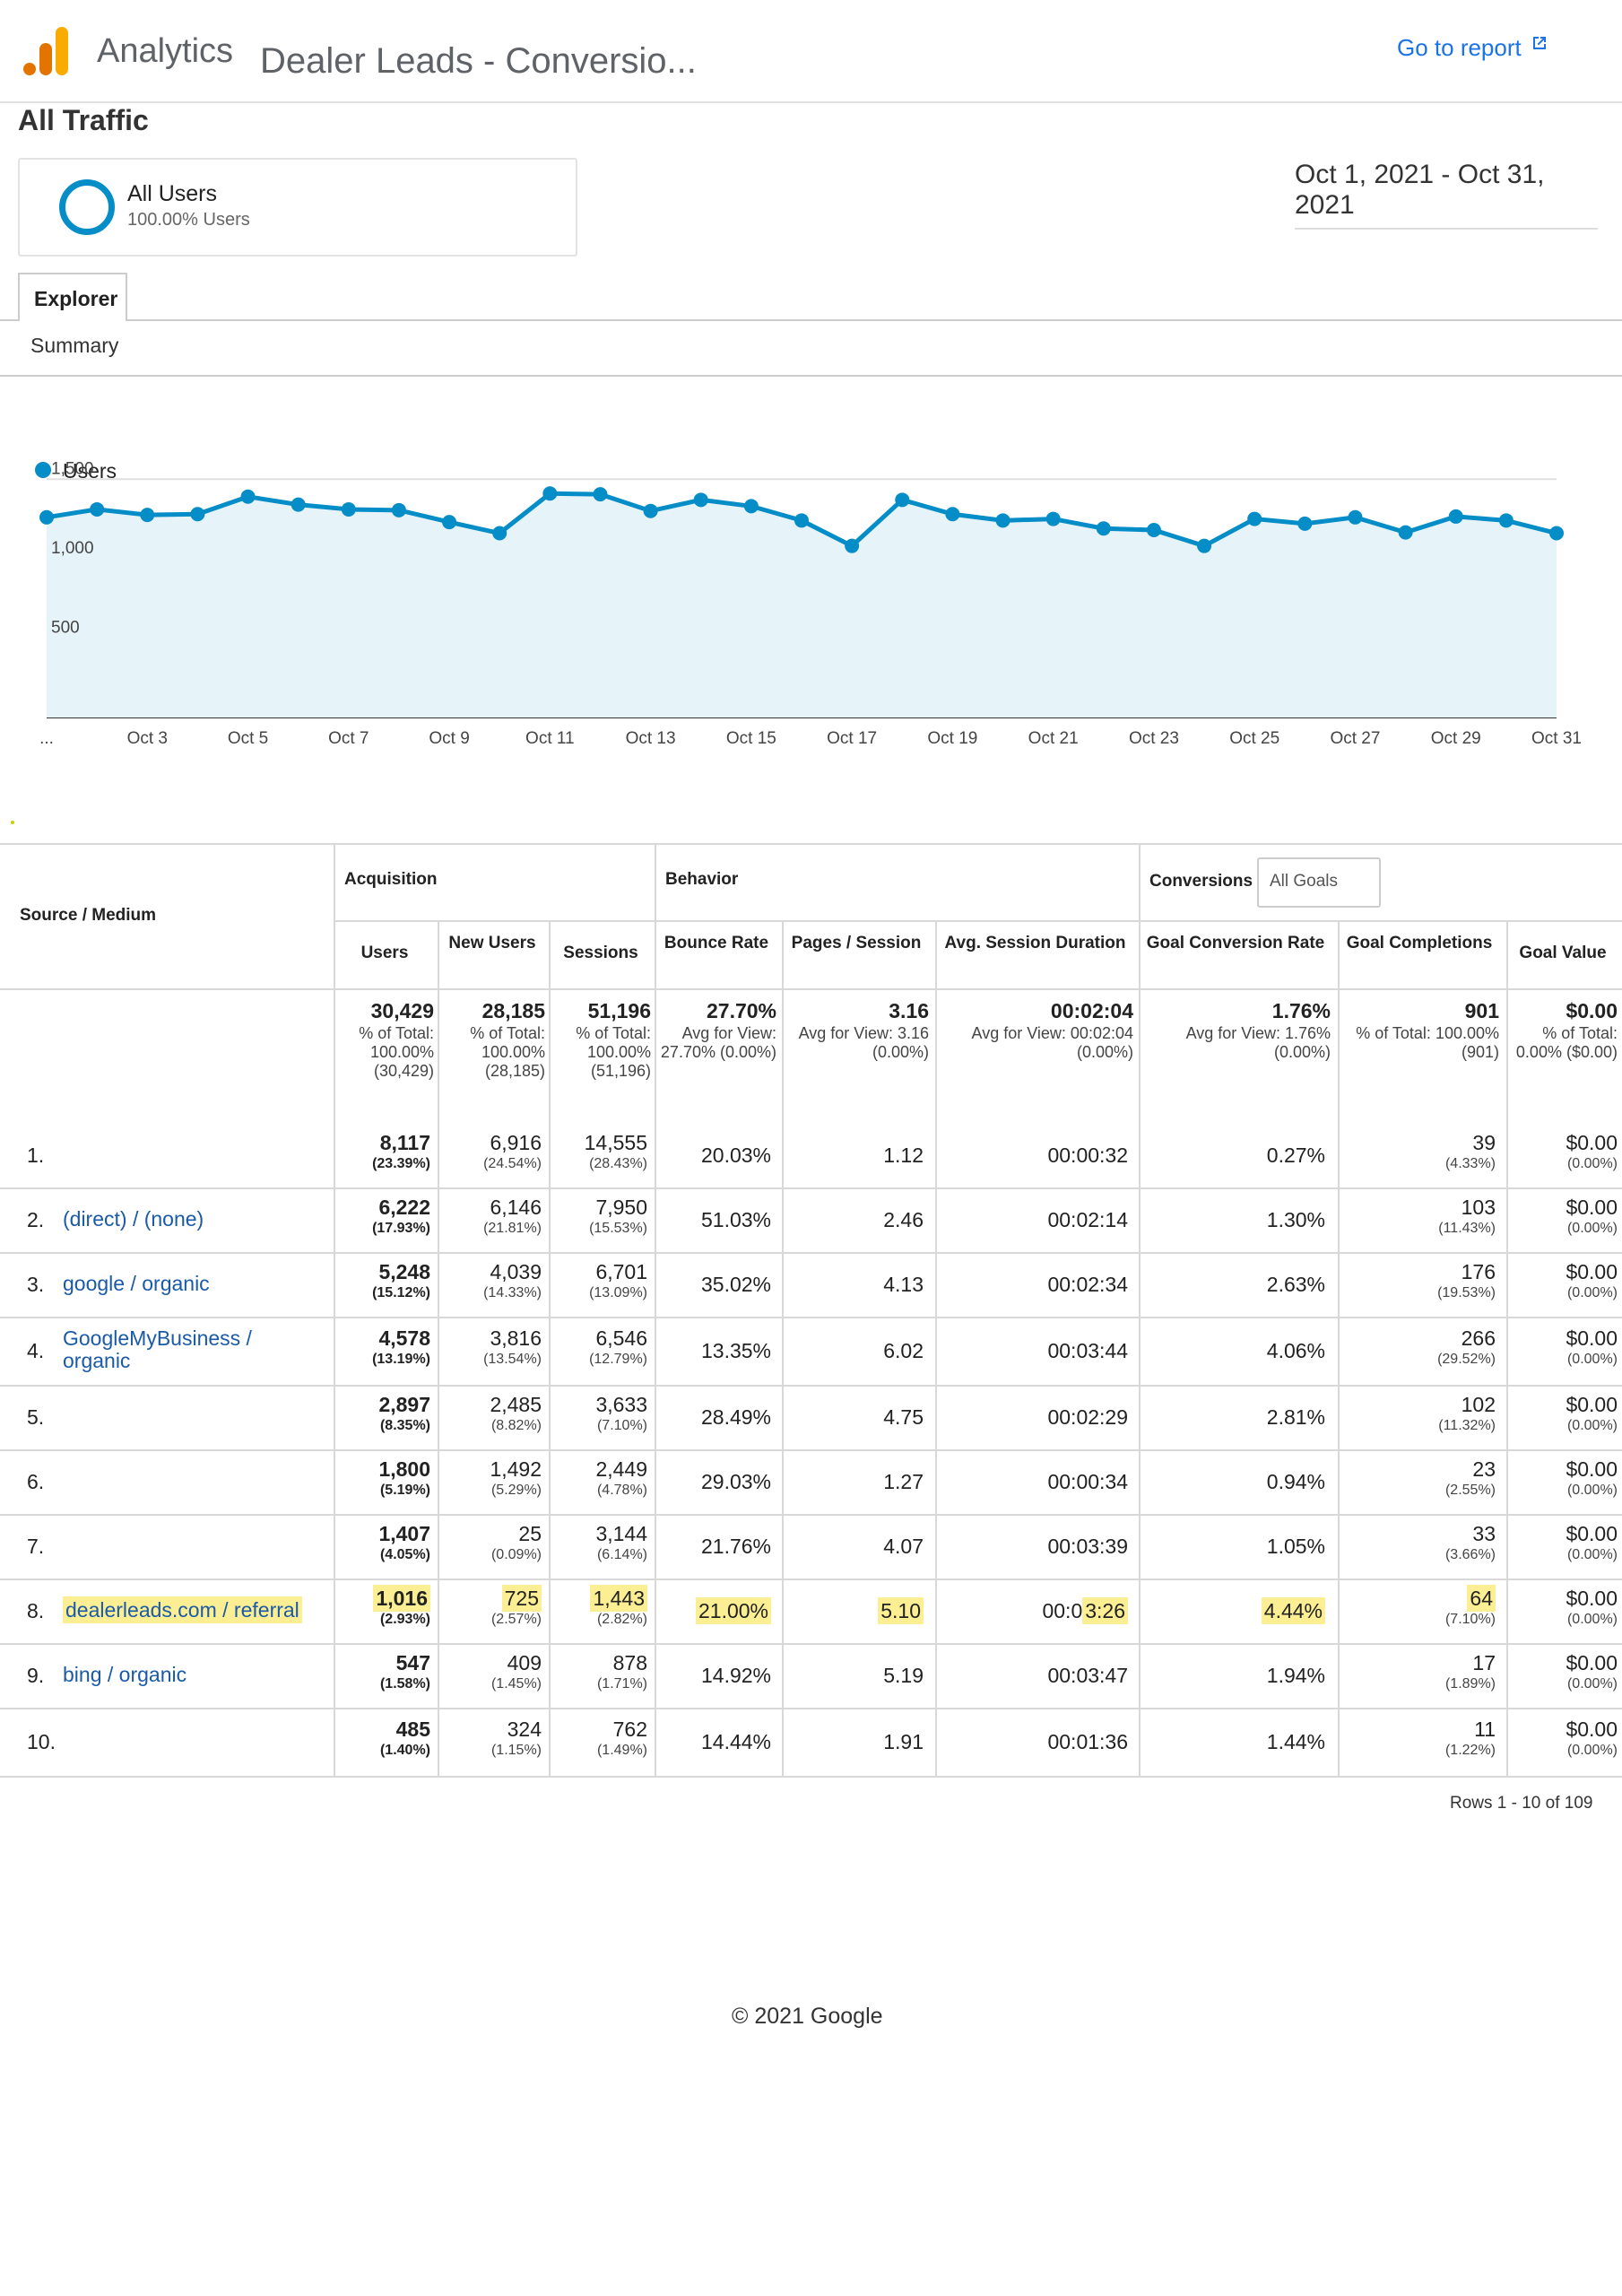  Describe the element at coordinates (1087, 1155) in the screenshot. I see `metric-value: 00:00:32` at that location.